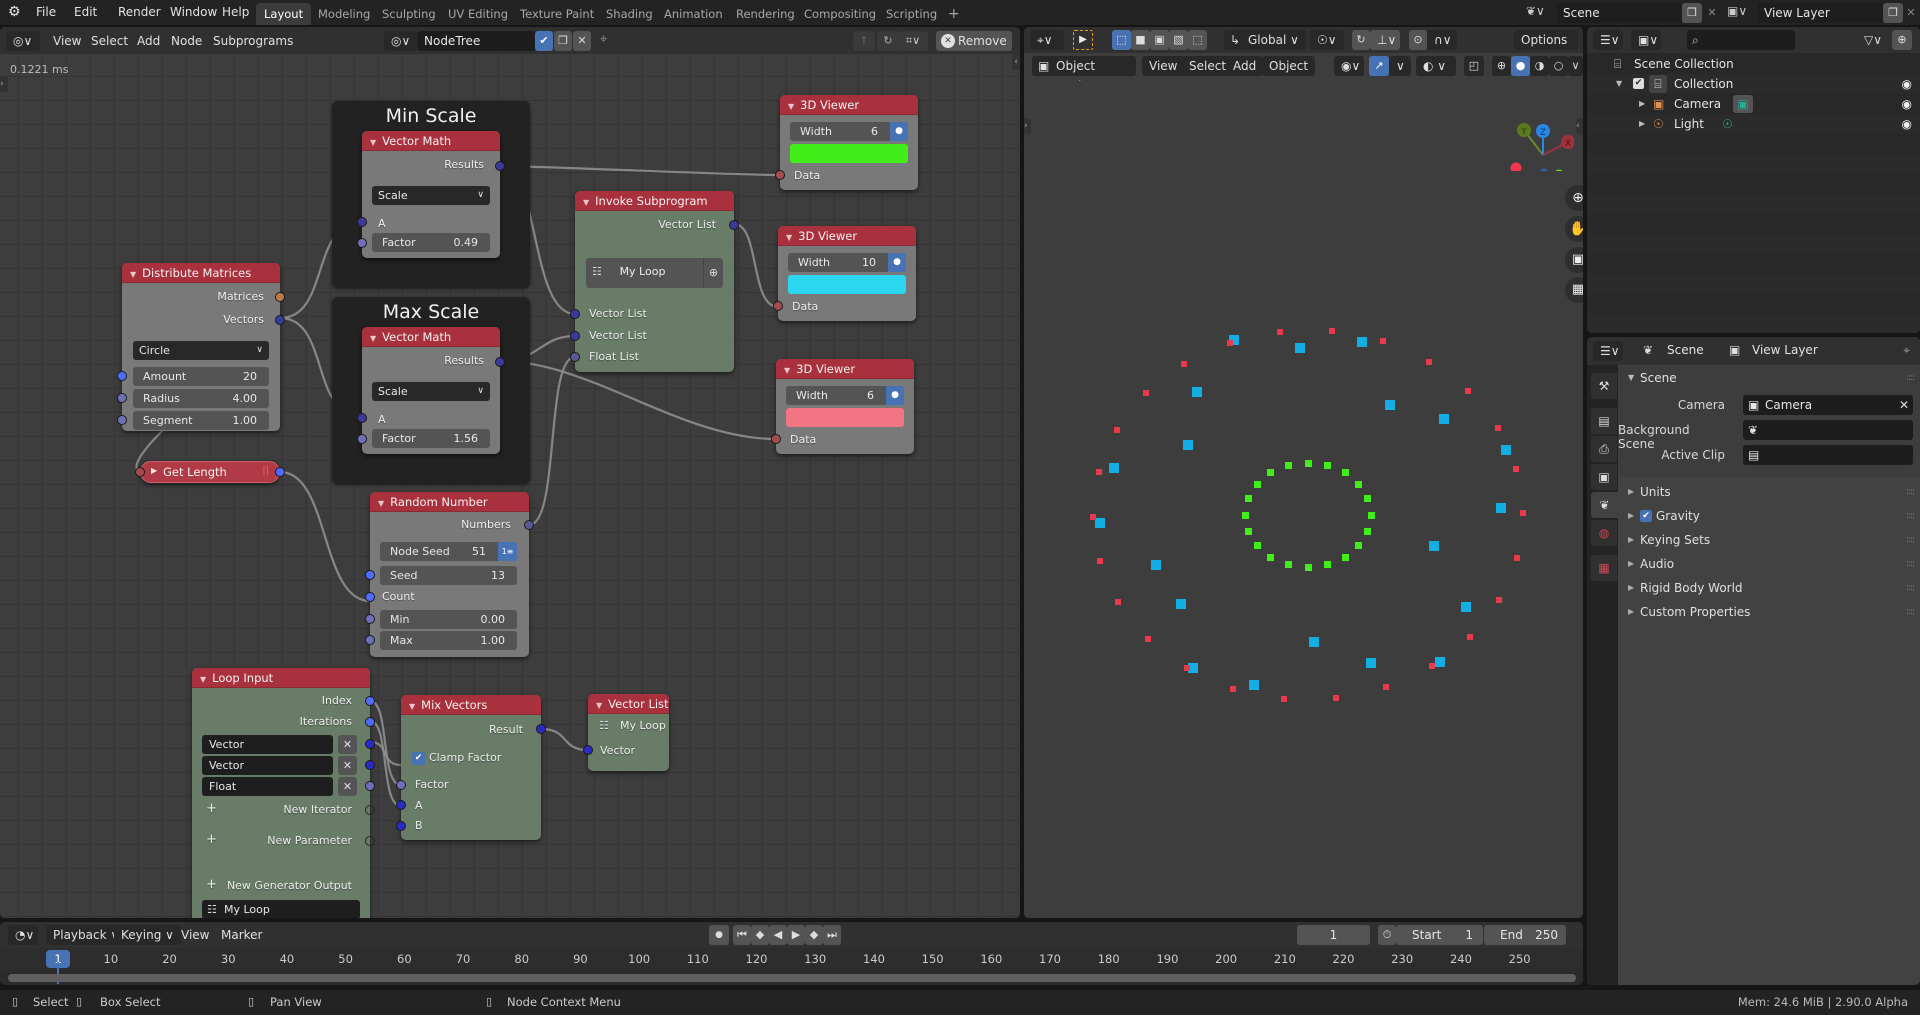 The height and width of the screenshot is (1015, 1920). I want to click on workspace-tab-modeling: Modeling, so click(344, 14).